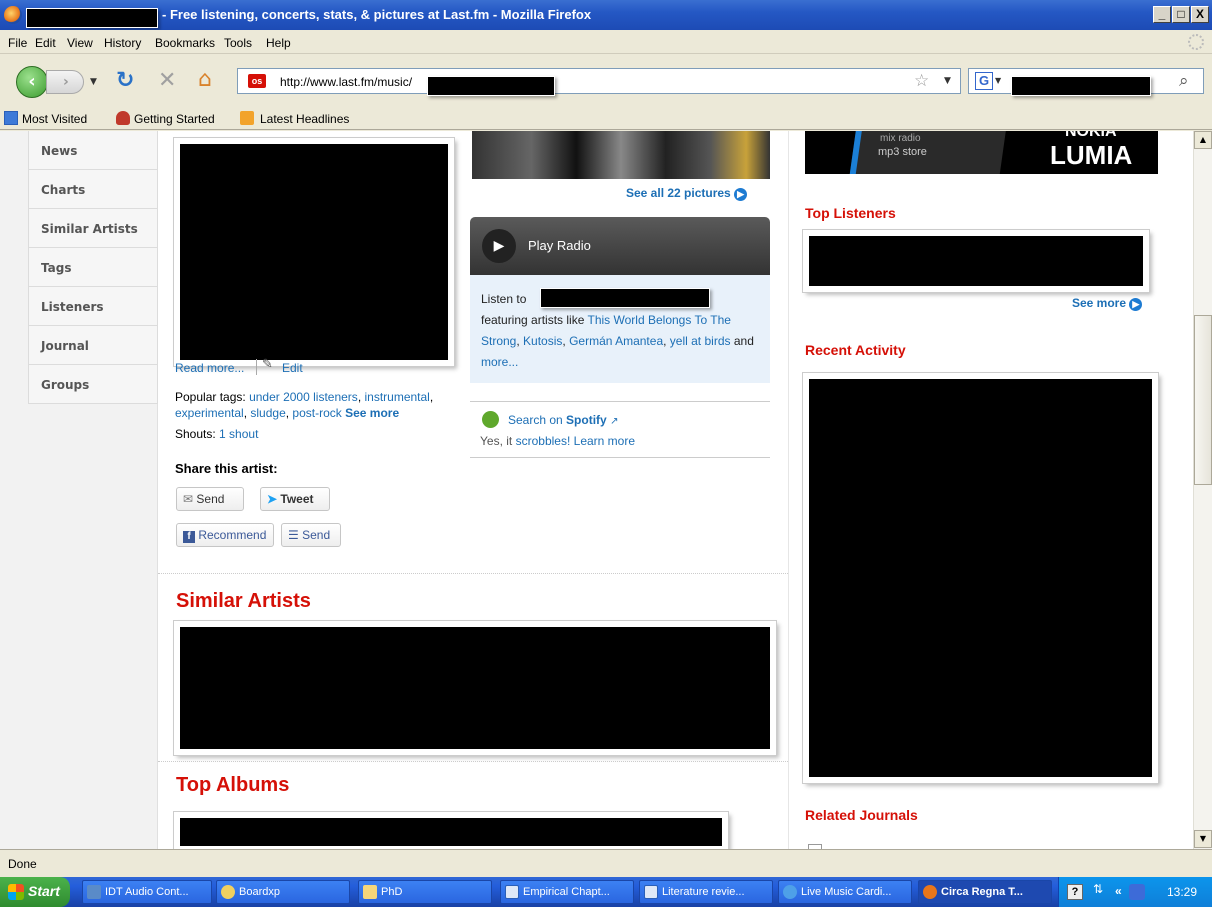 This screenshot has height=907, width=1212. Describe the element at coordinates (372, 413) in the screenshot. I see `tags-see-more-link: See more` at that location.